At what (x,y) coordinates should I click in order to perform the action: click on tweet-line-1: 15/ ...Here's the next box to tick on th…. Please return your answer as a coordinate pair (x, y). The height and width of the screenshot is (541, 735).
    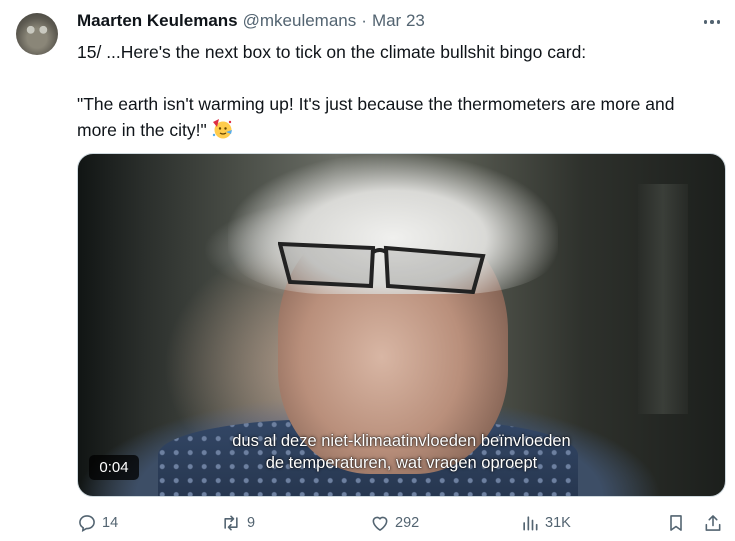
    Looking at the image, I should click on (332, 52).